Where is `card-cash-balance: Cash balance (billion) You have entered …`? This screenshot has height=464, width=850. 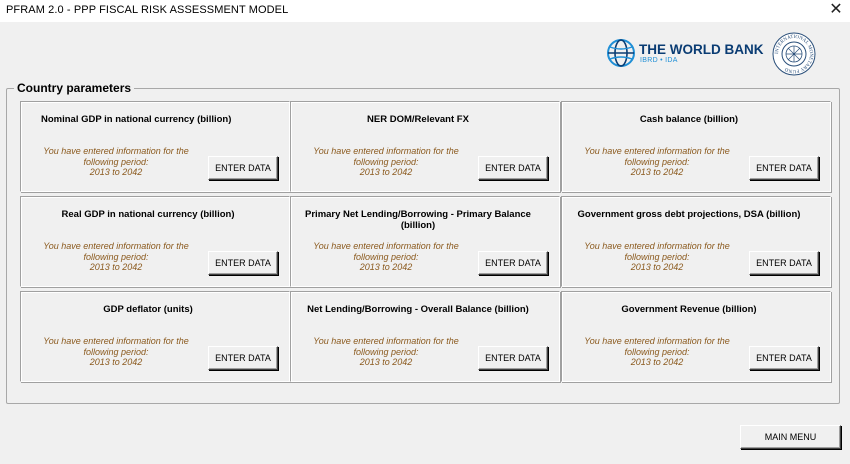 card-cash-balance: Cash balance (billion) You have entered … is located at coordinates (696, 146).